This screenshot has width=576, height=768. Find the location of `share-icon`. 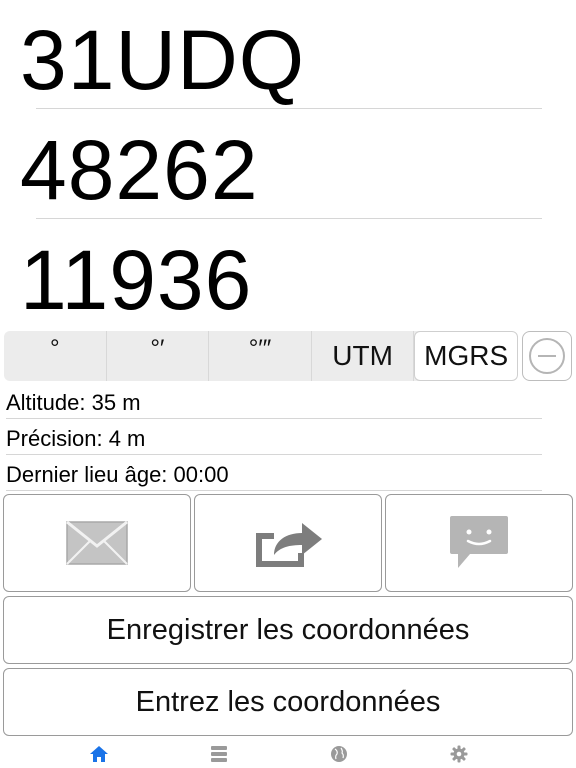

share-icon is located at coordinates (289, 545).